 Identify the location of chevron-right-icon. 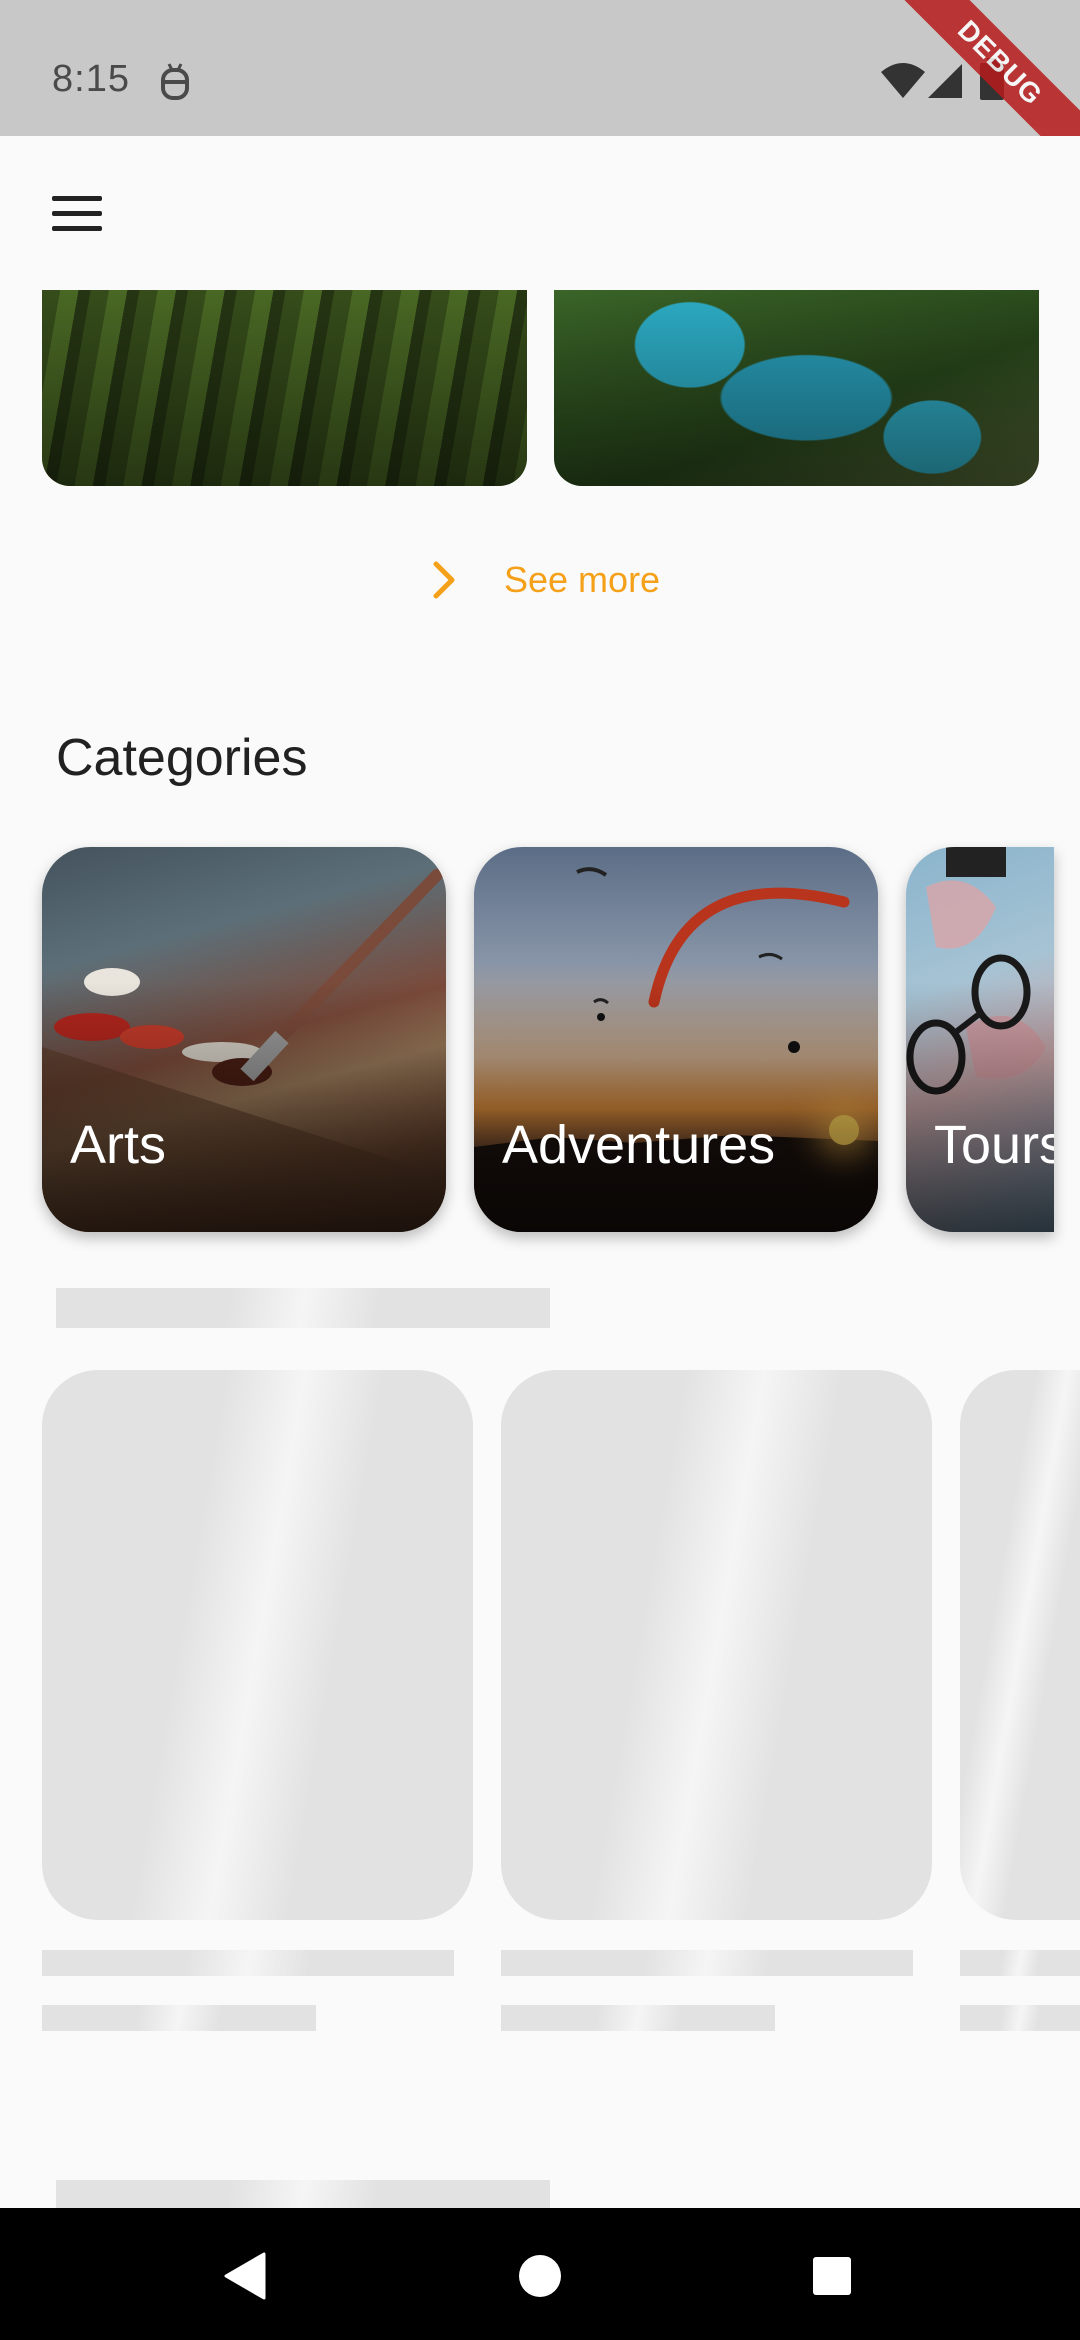
(444, 580).